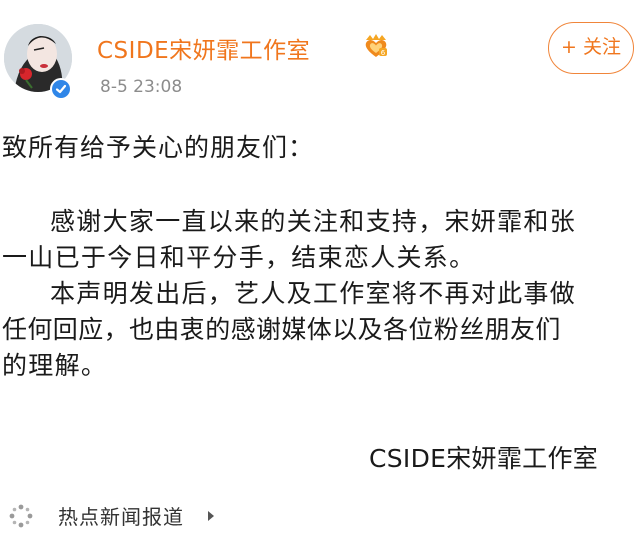 The width and height of the screenshot is (640, 539). I want to click on post-paragraph-line: 一山已于今日和平分手，结束恋人关系。, so click(239, 257).